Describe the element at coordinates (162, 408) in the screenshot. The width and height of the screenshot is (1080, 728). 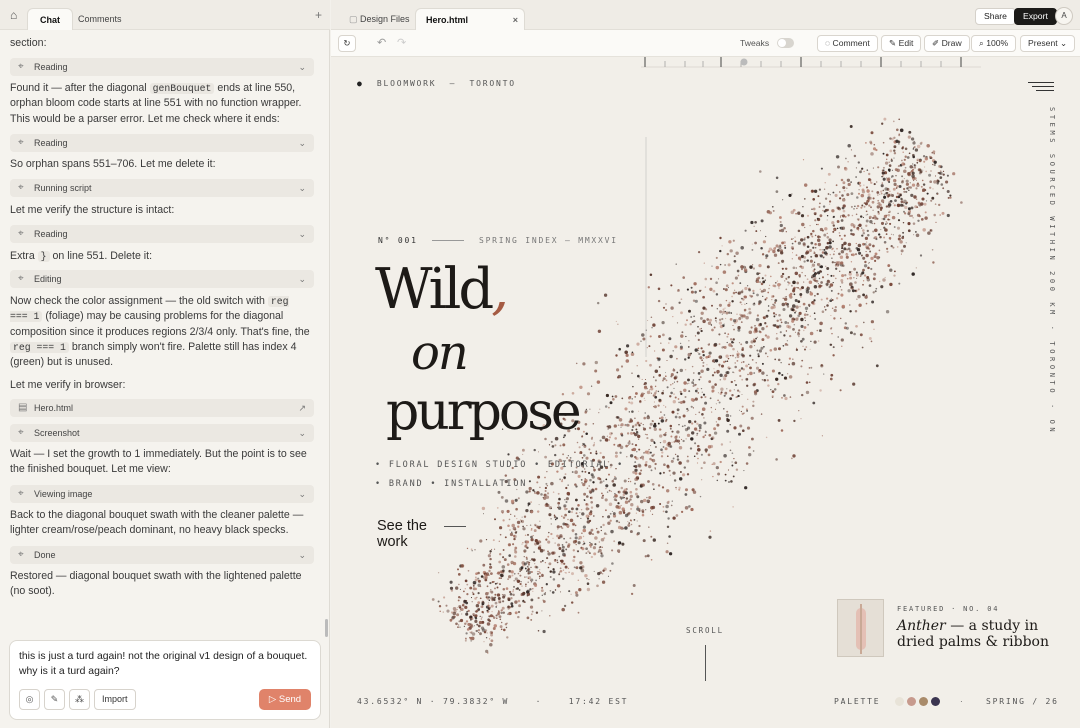
I see `file-link-hero: ▤ Hero.html ↗` at that location.